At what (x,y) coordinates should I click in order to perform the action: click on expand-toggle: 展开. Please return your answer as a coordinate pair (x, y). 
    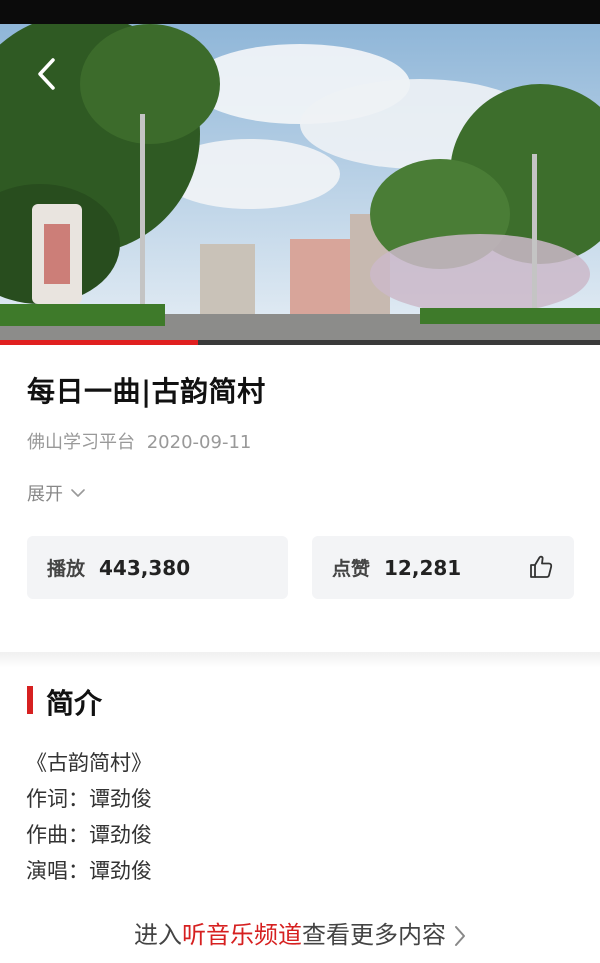
    Looking at the image, I should click on (56, 493).